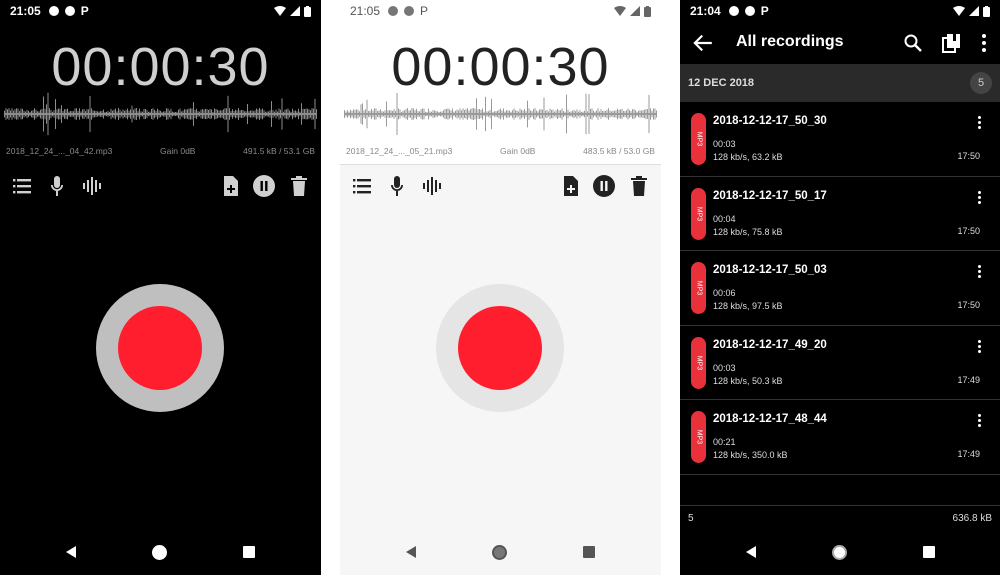 This screenshot has height=575, width=1000. What do you see at coordinates (770, 270) in the screenshot?
I see `recording-name: 2018-12-12-17_50_03` at bounding box center [770, 270].